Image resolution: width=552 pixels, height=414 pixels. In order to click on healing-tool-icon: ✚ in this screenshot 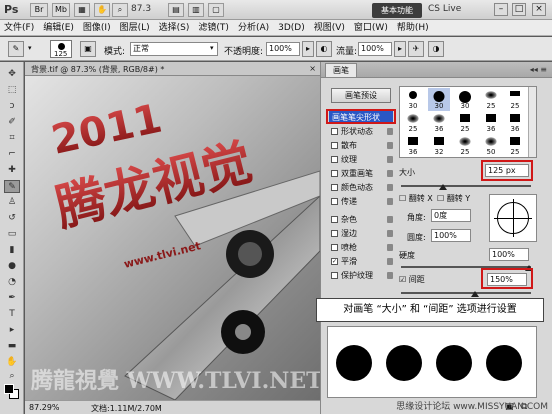, I will do `click(12, 170)`.